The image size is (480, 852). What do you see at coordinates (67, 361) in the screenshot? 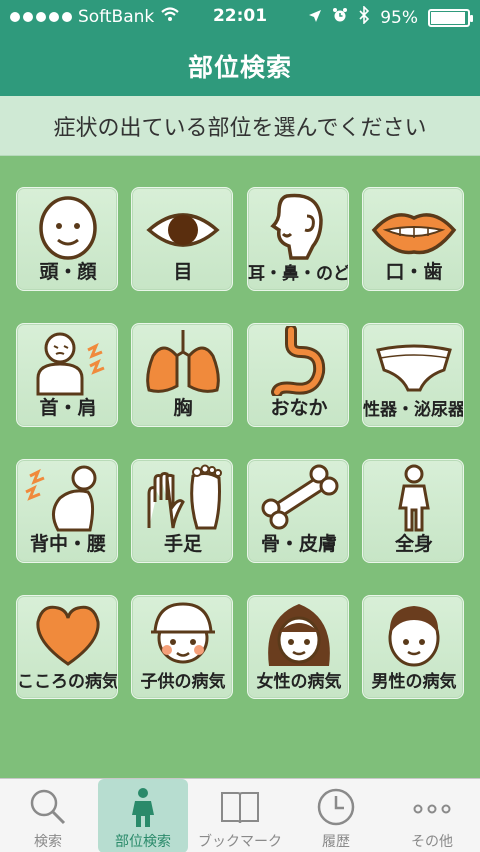
I see `neck-shoulder-icon` at bounding box center [67, 361].